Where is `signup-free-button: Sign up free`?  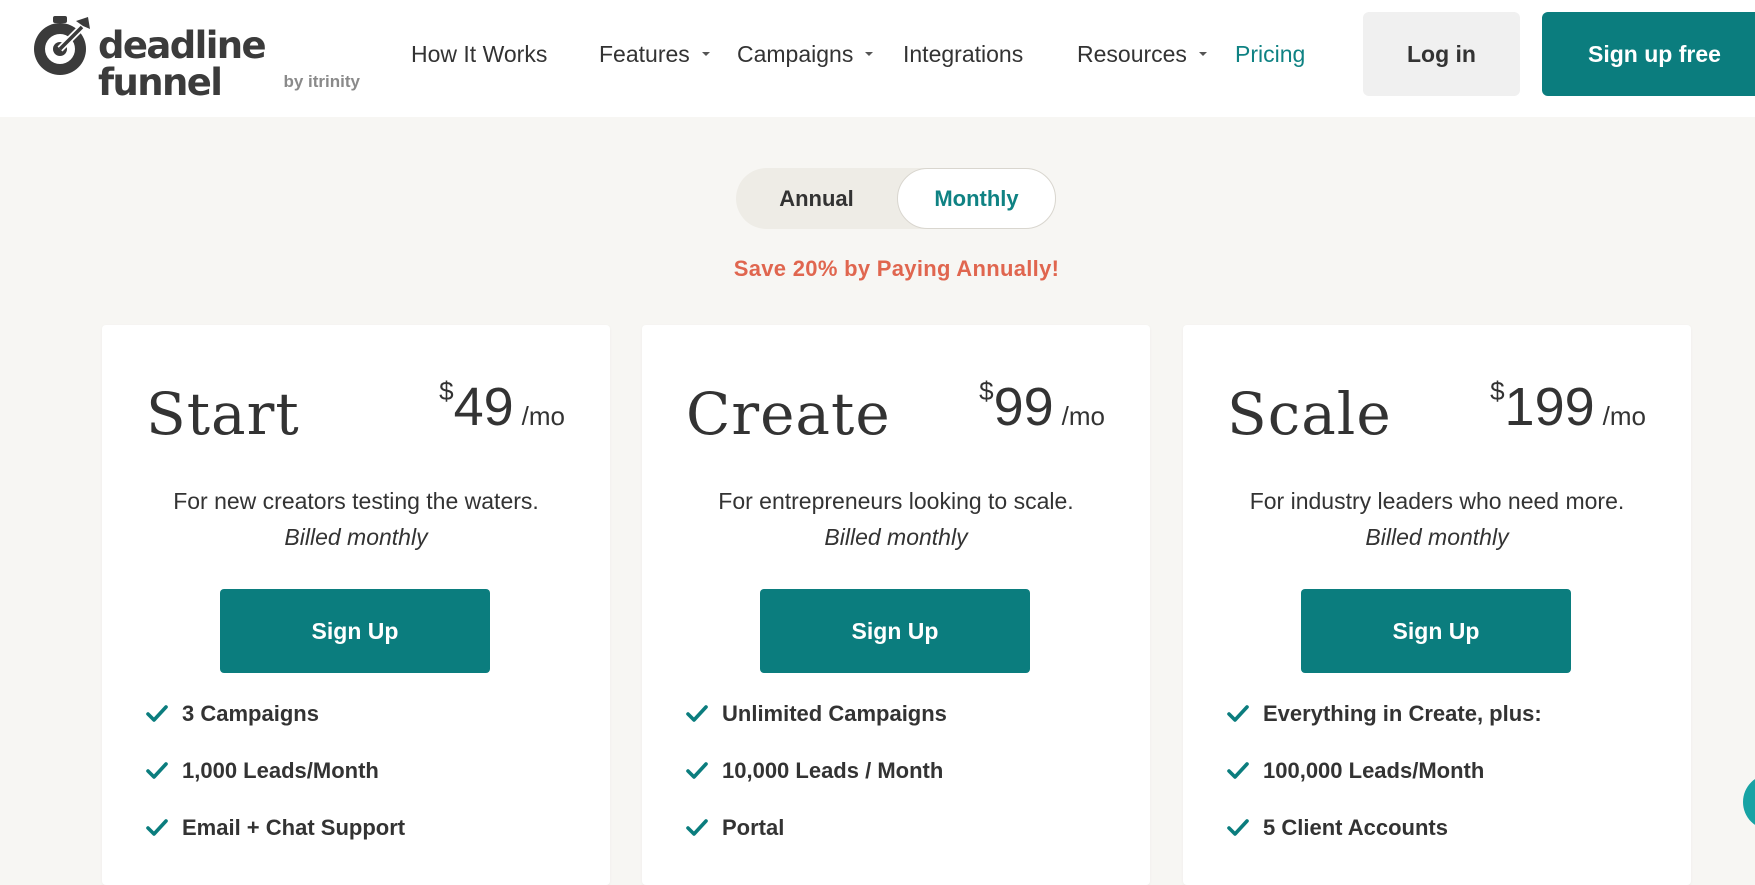
signup-free-button: Sign up free is located at coordinates (1648, 54).